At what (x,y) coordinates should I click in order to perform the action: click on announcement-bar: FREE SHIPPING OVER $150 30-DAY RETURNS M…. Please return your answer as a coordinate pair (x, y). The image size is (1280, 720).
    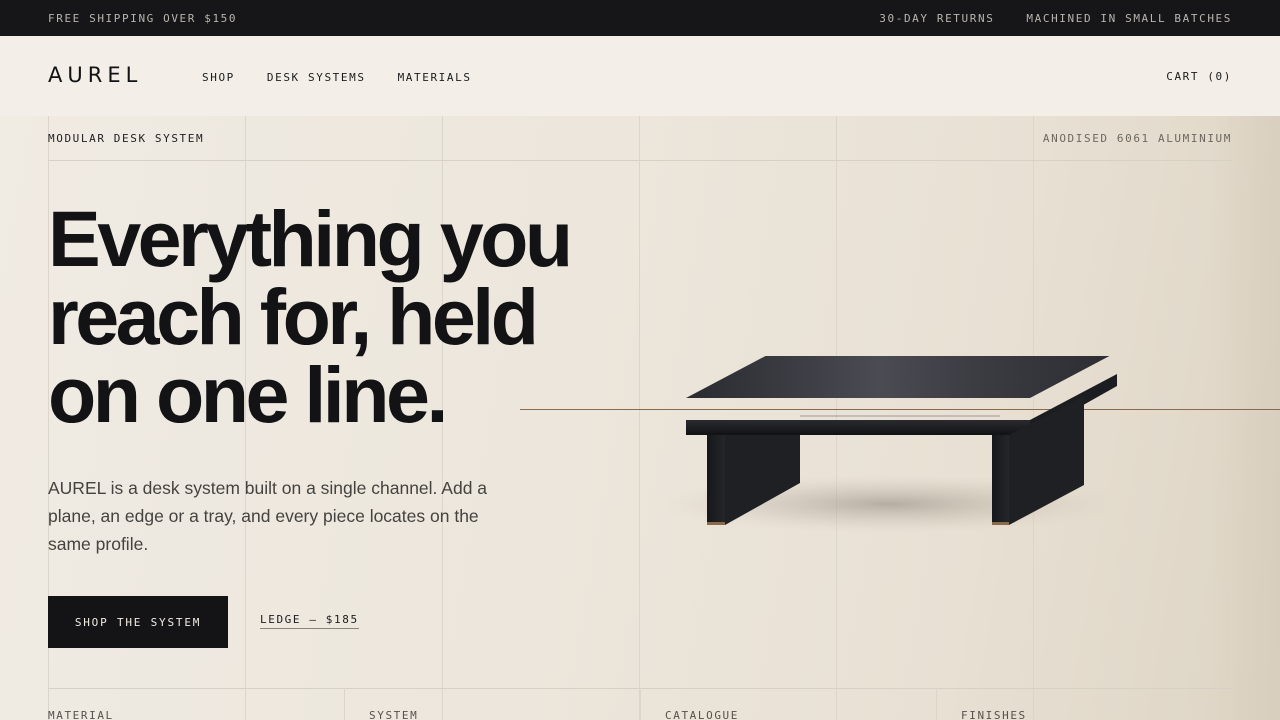
    Looking at the image, I should click on (640, 18).